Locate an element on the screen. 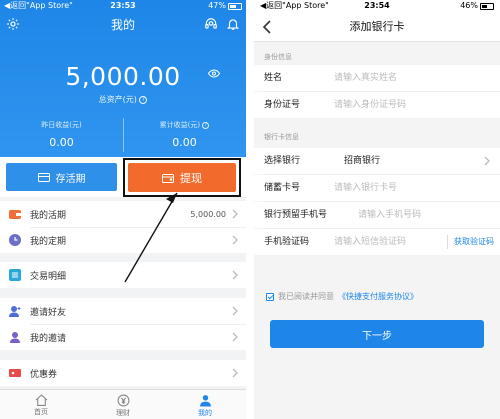 The height and width of the screenshot is (419, 500). sms-code-label: 手机验证码 is located at coordinates (287, 242).